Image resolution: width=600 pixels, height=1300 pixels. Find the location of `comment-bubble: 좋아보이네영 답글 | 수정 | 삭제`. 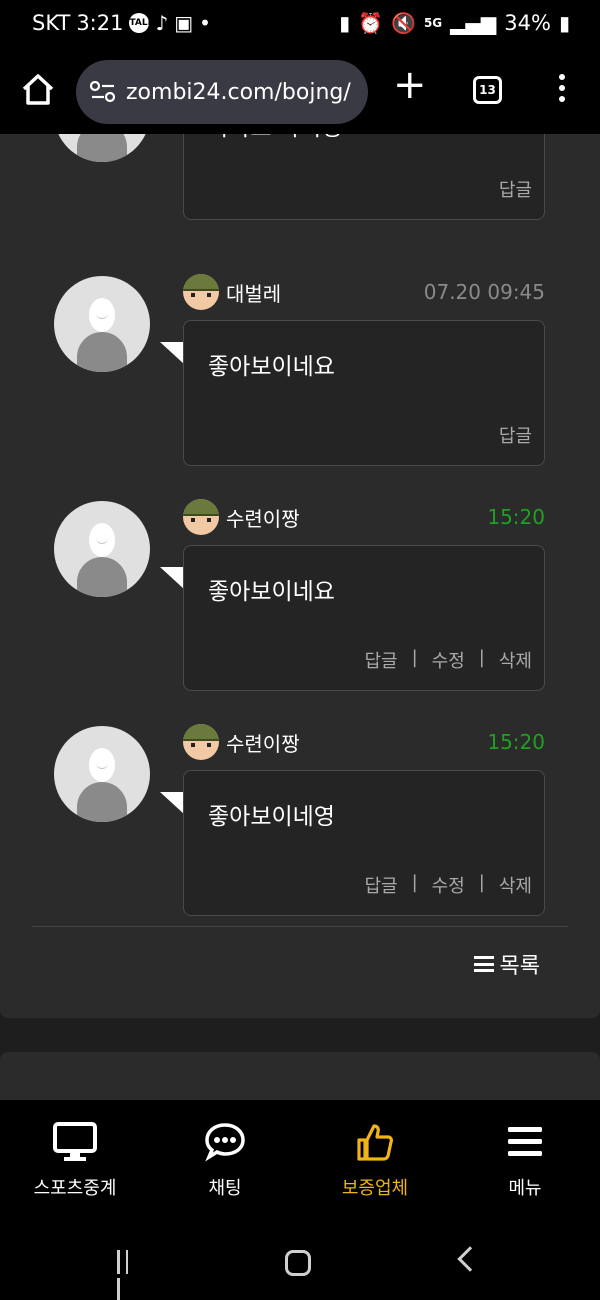

comment-bubble: 좋아보이네영 답글 | 수정 | 삭제 is located at coordinates (364, 843).